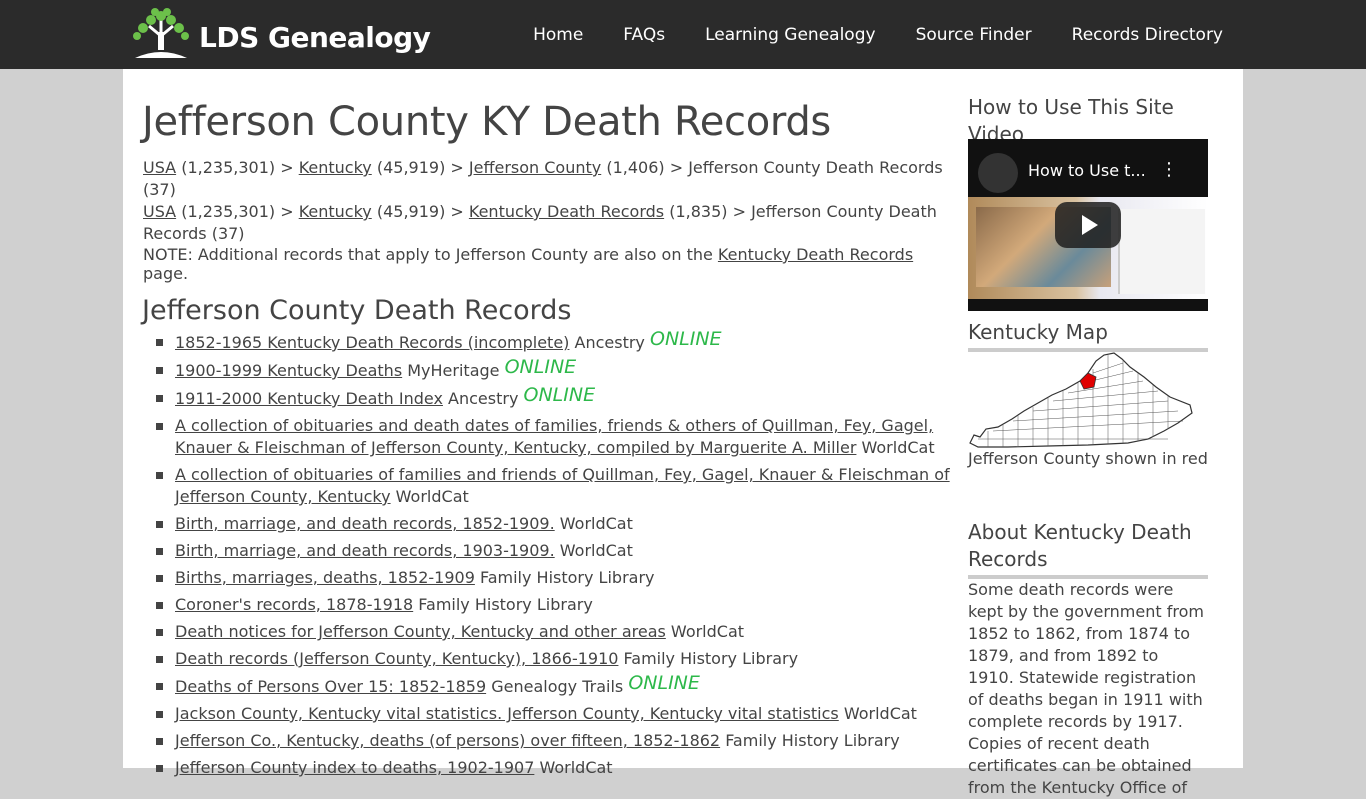  Describe the element at coordinates (309, 398) in the screenshot. I see `record-link: 1911-2000 Kentucky Death Index` at that location.